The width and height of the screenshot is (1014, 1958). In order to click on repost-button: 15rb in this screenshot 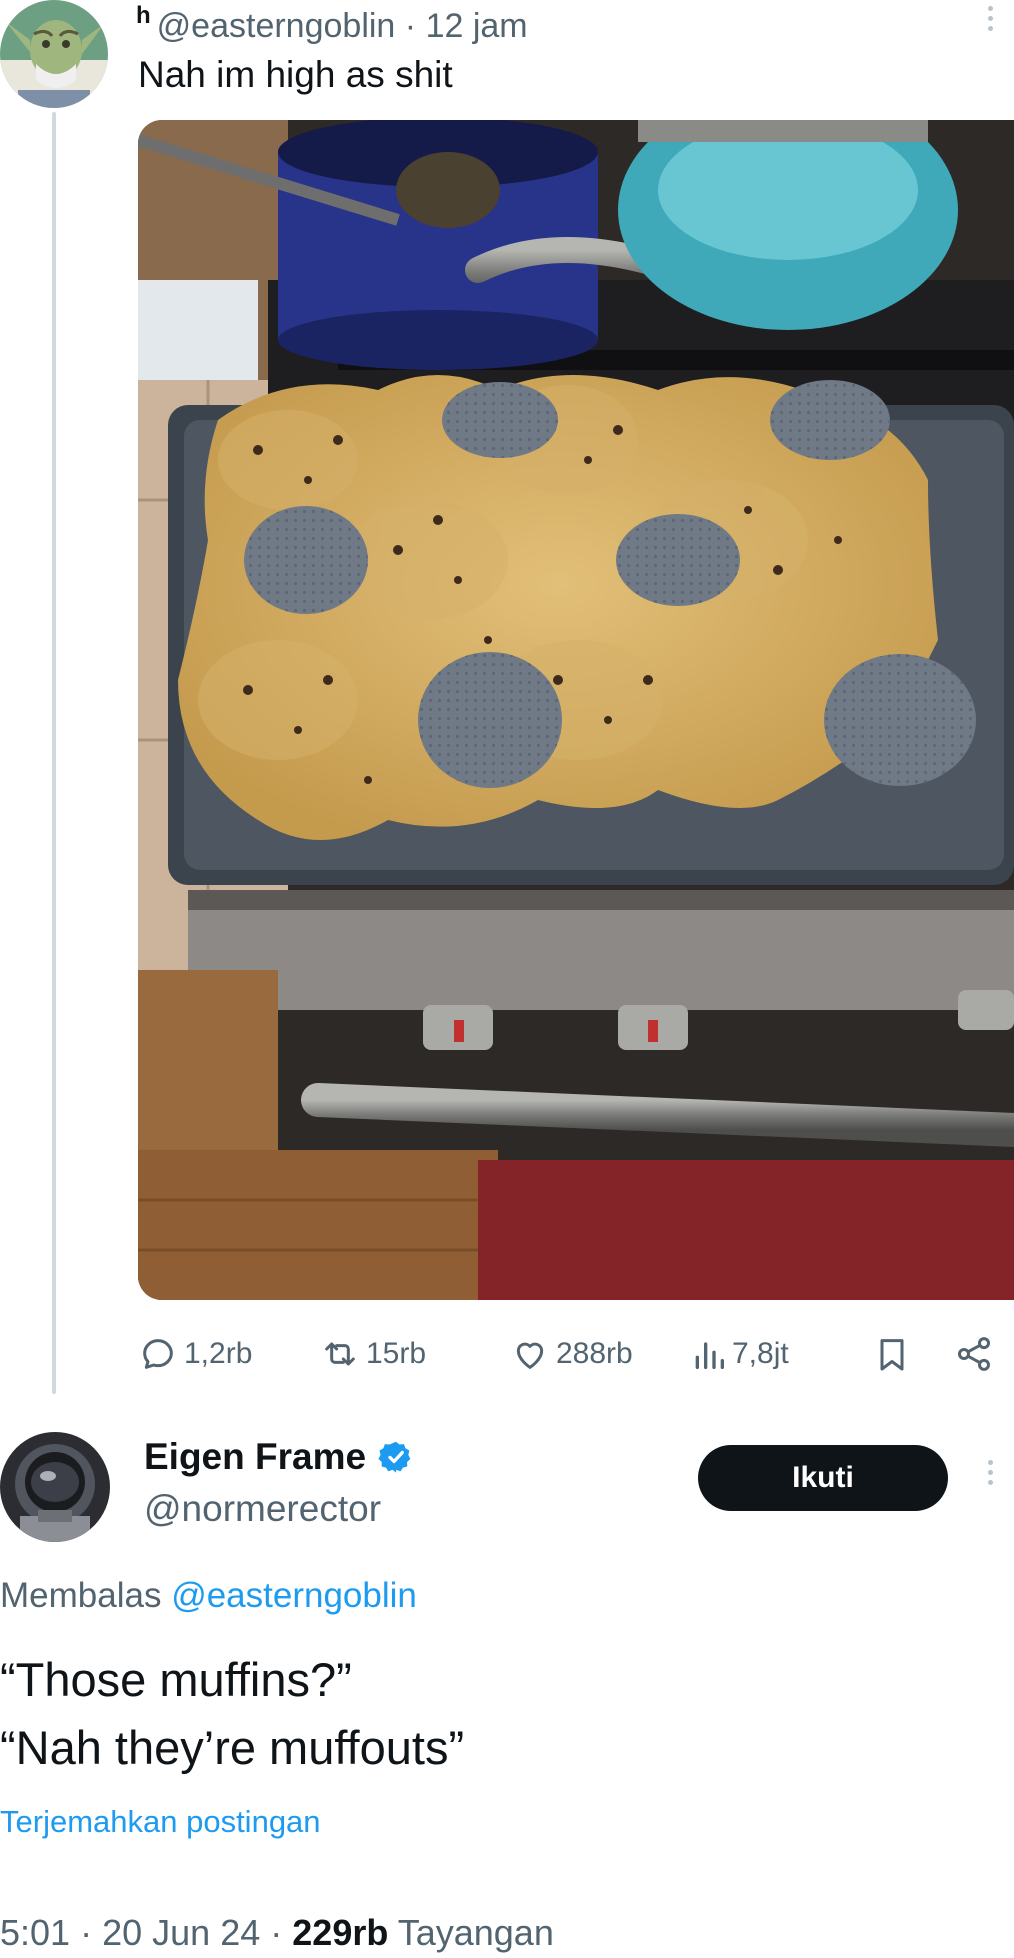, I will do `click(373, 1354)`.